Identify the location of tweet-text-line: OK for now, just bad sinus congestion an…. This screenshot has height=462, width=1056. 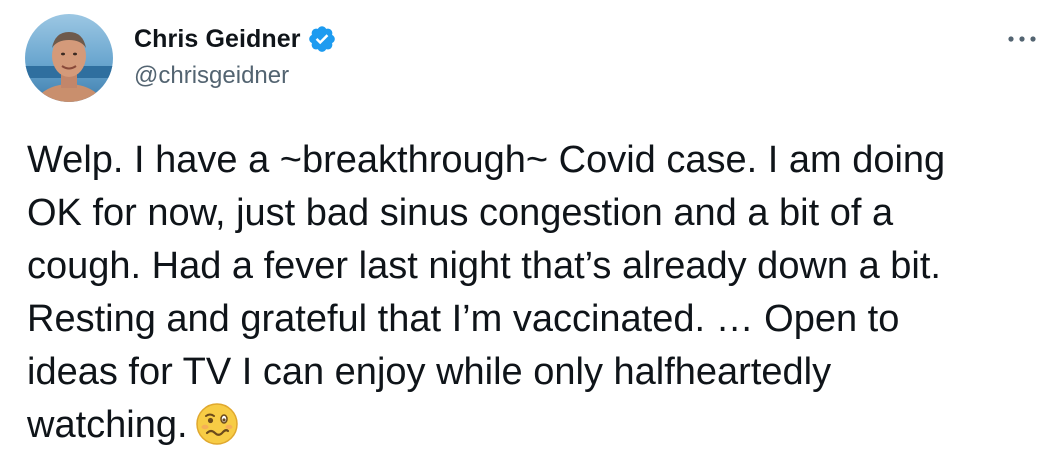
(460, 213).